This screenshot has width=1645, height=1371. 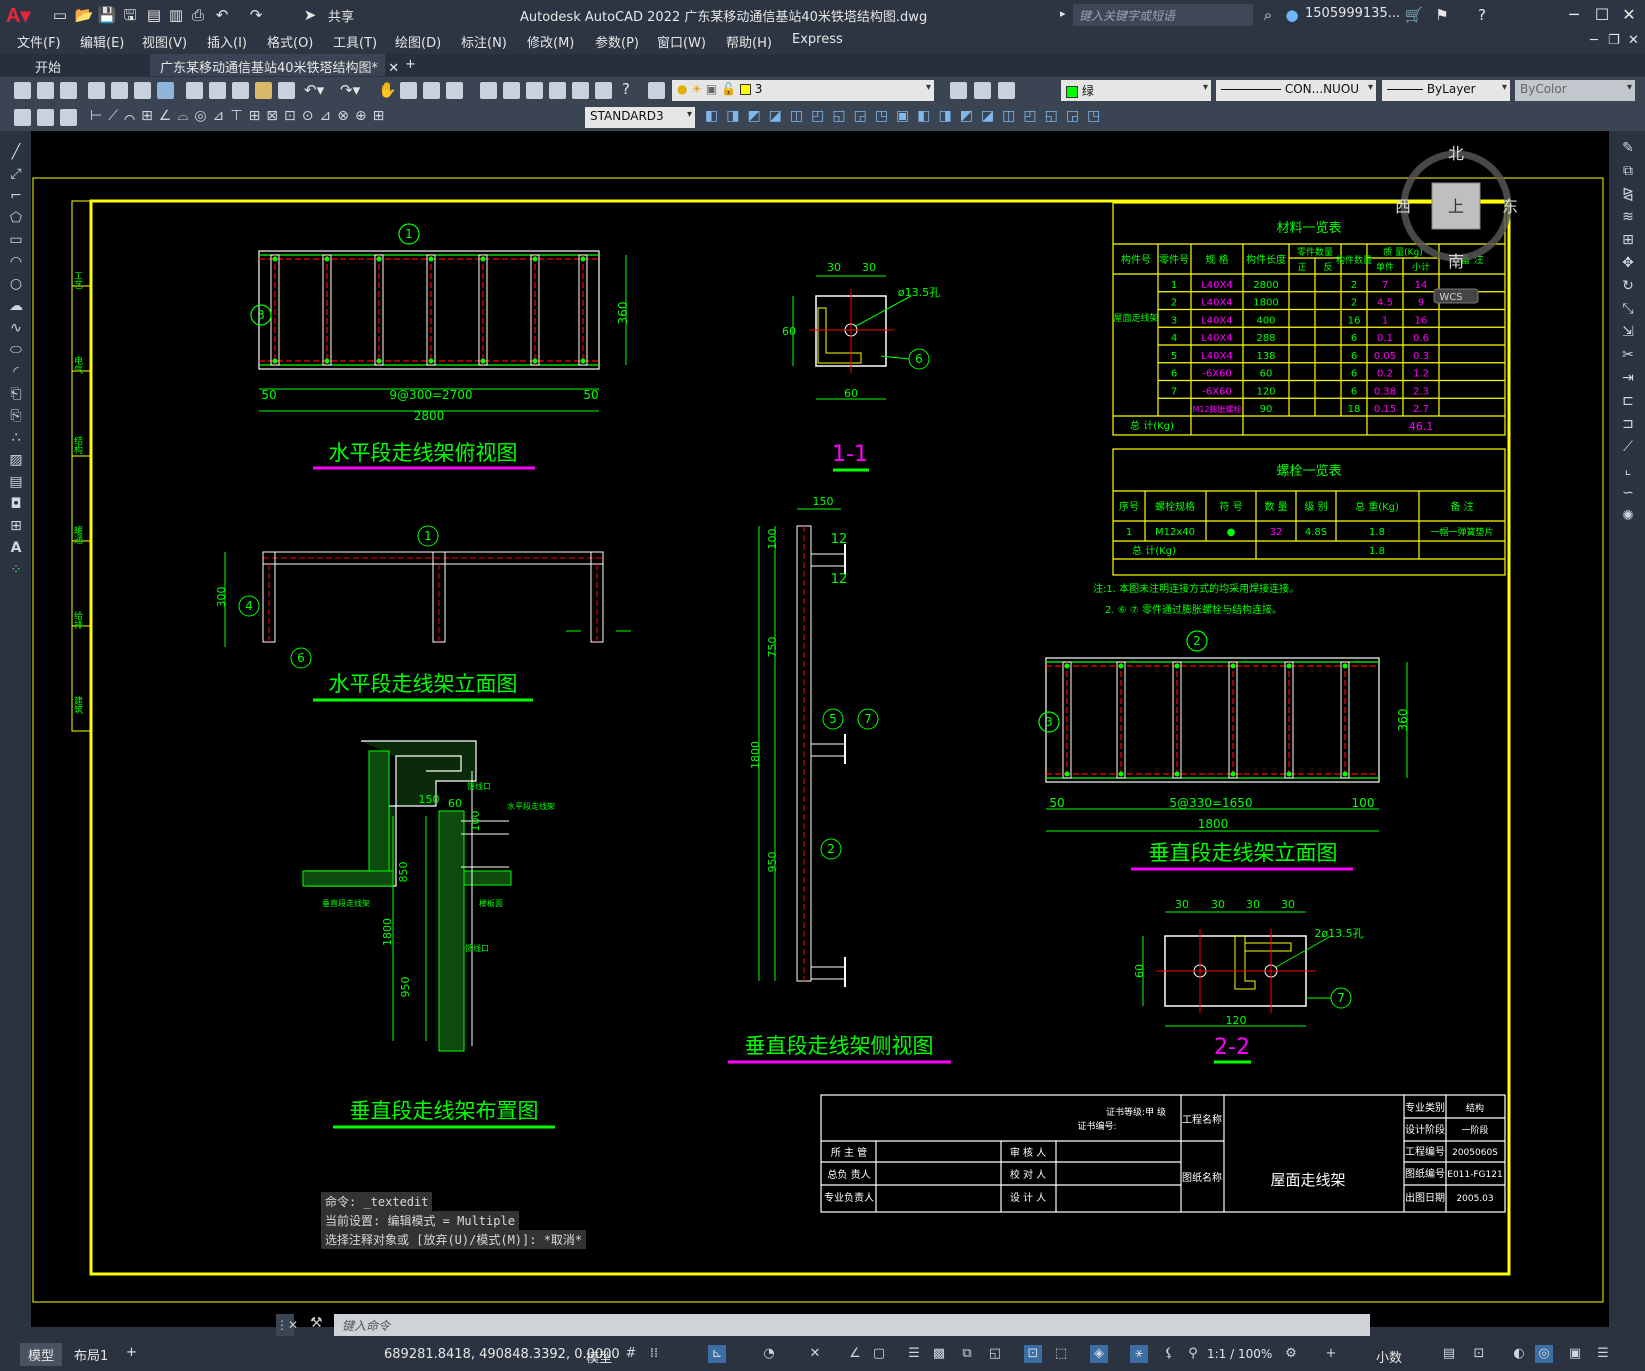 What do you see at coordinates (958, 90) in the screenshot?
I see `make-current-icon` at bounding box center [958, 90].